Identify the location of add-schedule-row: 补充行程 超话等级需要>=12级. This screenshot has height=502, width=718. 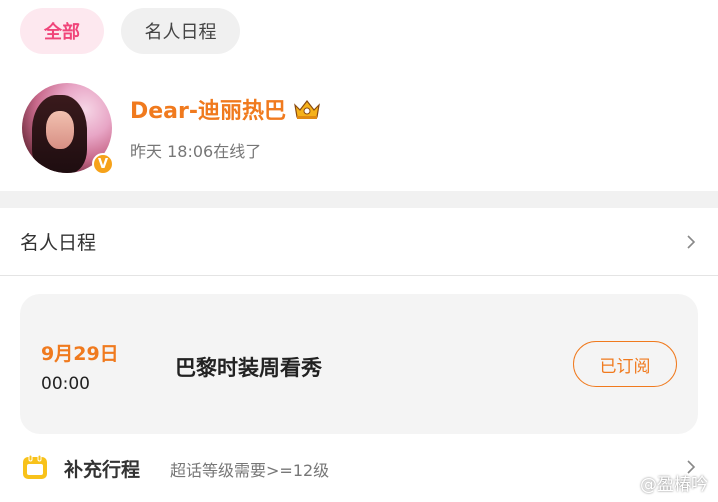
(359, 467).